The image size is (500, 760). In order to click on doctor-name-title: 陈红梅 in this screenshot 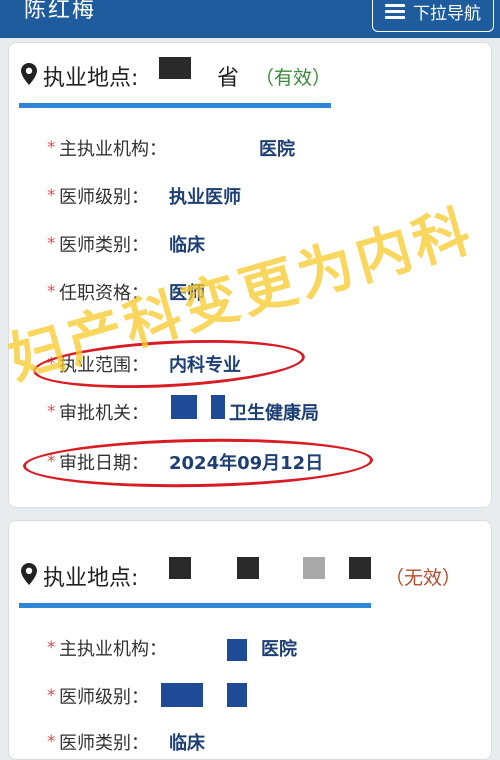, I will do `click(60, 11)`.